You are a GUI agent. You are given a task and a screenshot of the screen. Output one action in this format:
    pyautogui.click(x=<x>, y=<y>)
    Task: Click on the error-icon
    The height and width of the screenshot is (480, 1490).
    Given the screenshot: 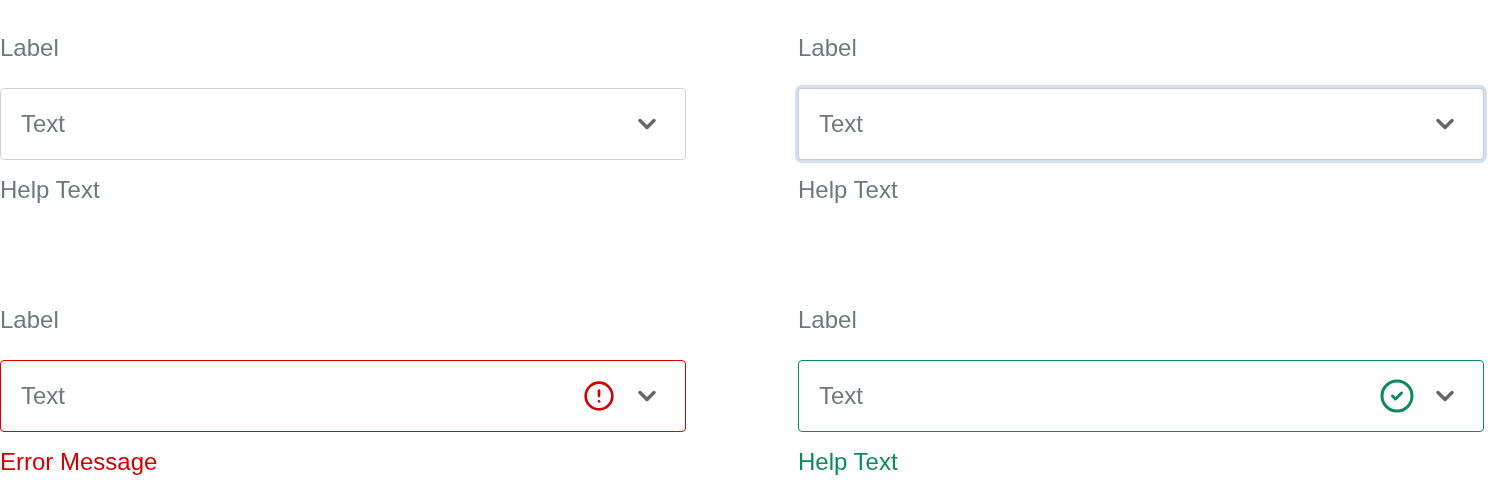 What is the action you would take?
    pyautogui.click(x=599, y=396)
    